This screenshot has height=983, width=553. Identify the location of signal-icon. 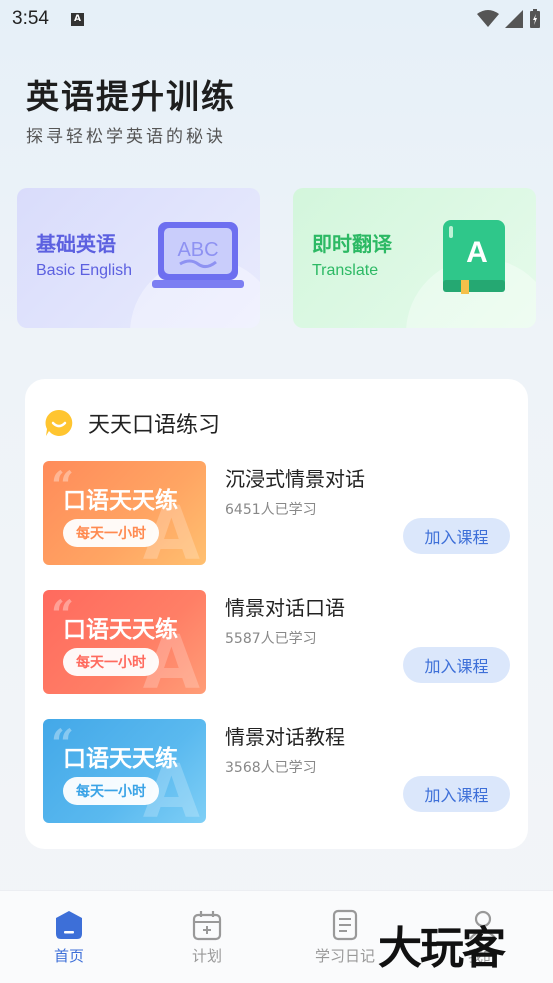
(514, 19).